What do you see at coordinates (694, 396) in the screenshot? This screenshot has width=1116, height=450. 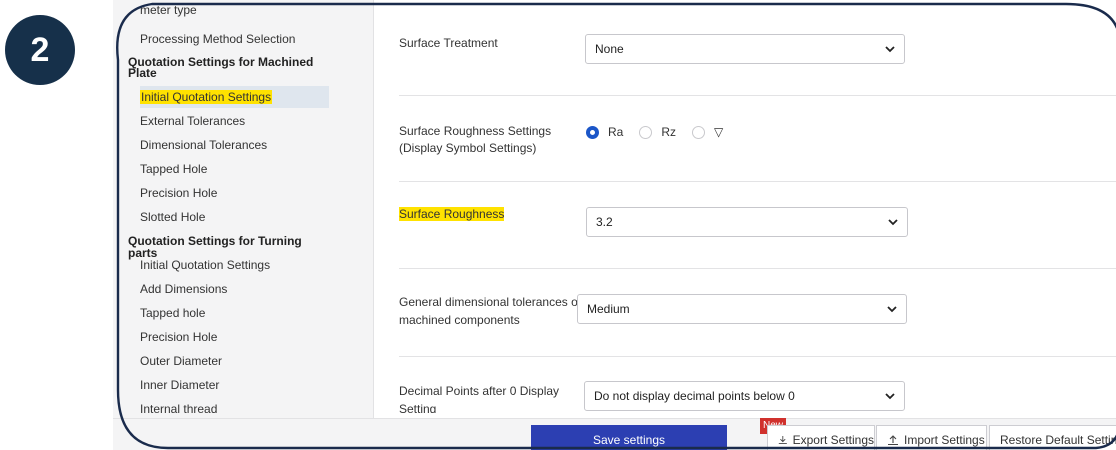 I see `decimal-points-value: Do not display decimal points below 0` at bounding box center [694, 396].